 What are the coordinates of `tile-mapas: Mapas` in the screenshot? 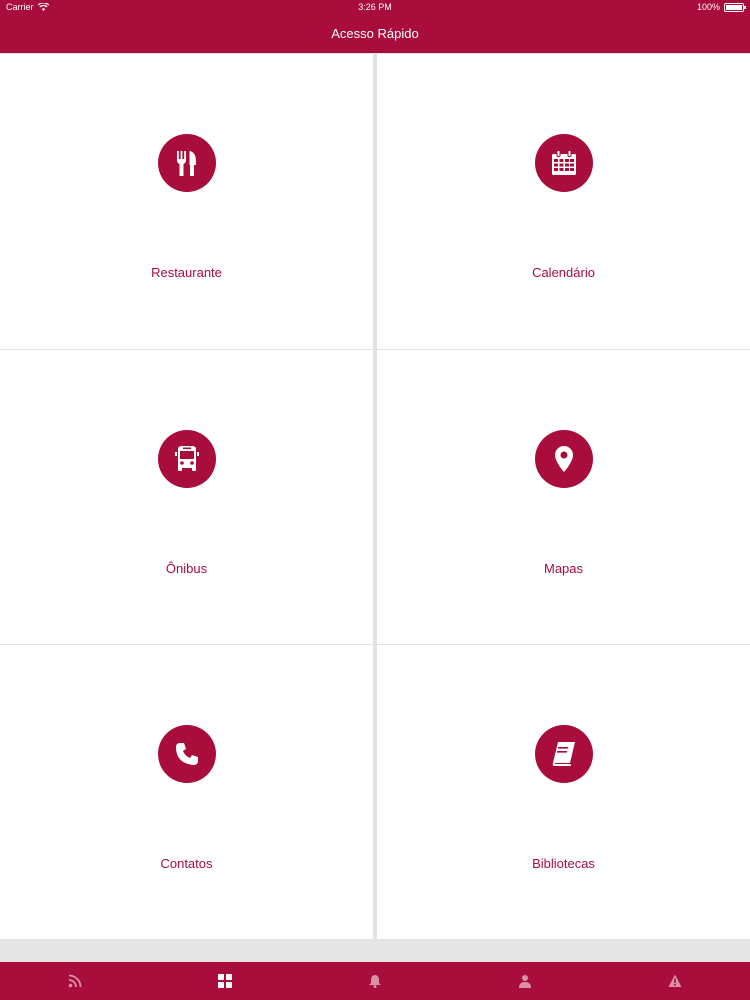 It's located at (563, 497).